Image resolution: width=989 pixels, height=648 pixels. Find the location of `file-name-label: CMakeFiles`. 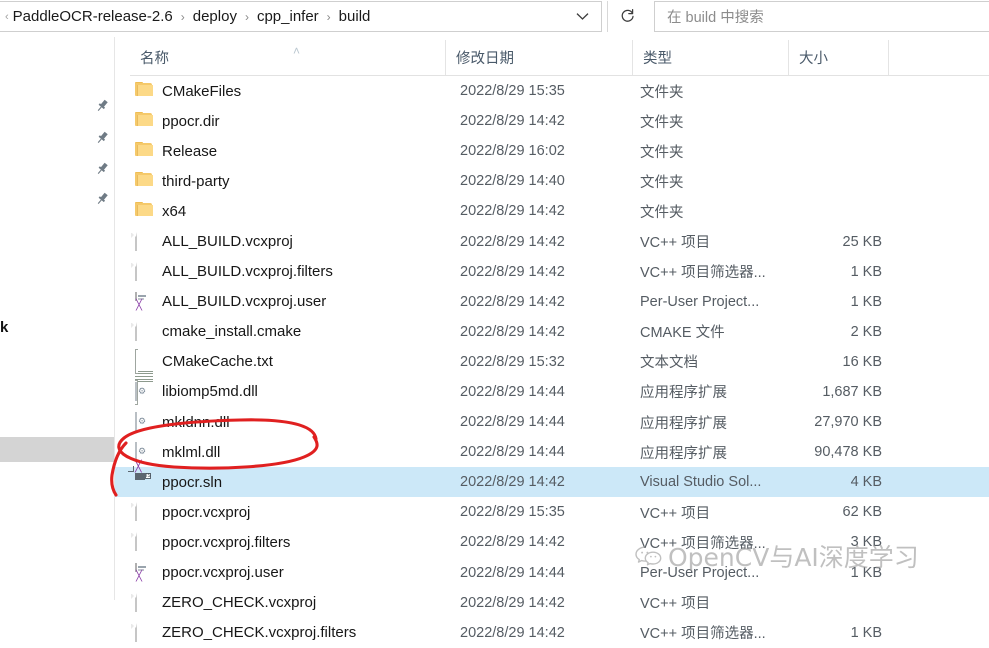

file-name-label: CMakeFiles is located at coordinates (202, 91).